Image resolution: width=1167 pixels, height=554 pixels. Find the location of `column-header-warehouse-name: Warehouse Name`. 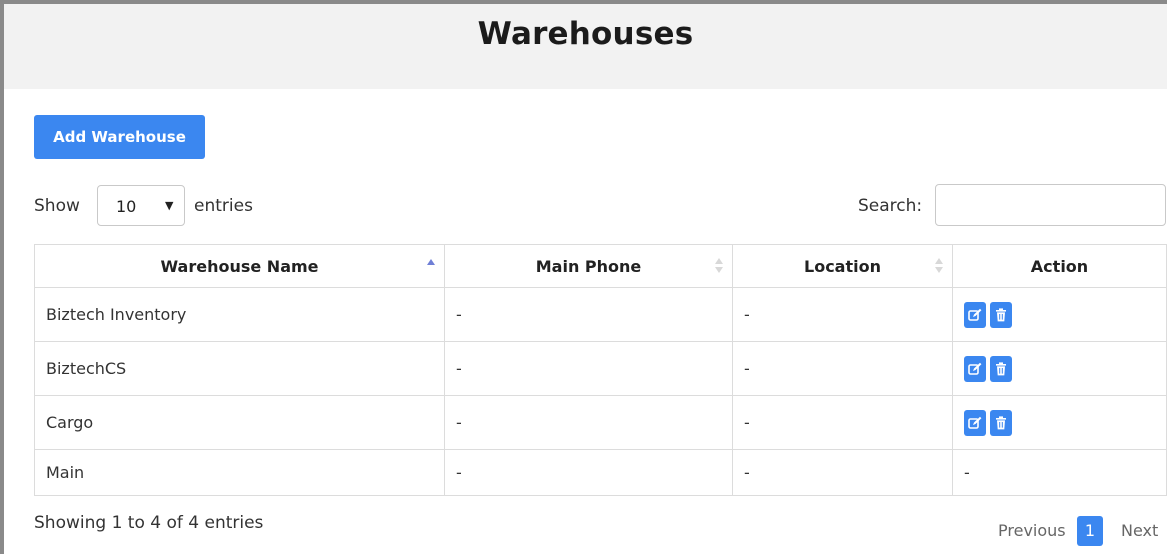

column-header-warehouse-name: Warehouse Name is located at coordinates (239, 266).